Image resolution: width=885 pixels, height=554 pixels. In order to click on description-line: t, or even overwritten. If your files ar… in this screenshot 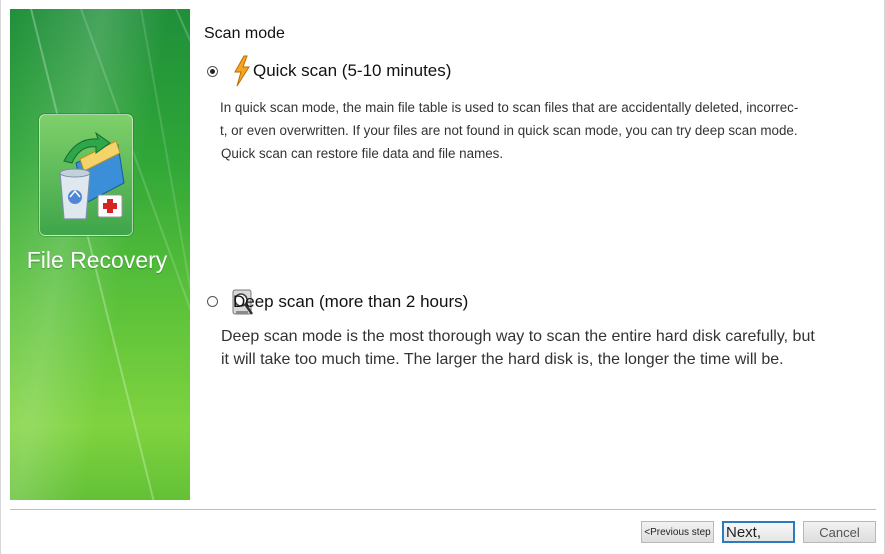, I will do `click(509, 130)`.